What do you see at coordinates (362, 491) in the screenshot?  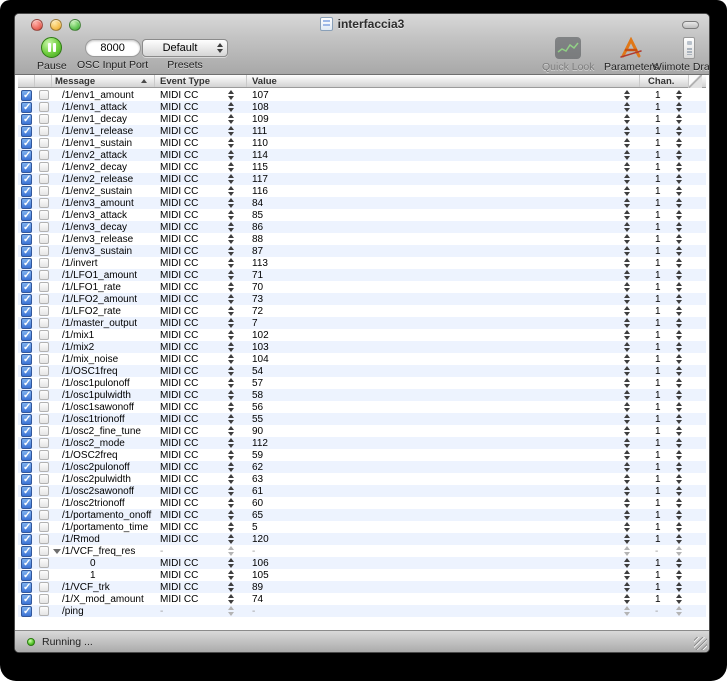 I see `table-row: /1/osc2sawonoff MIDI CC 61 1` at bounding box center [362, 491].